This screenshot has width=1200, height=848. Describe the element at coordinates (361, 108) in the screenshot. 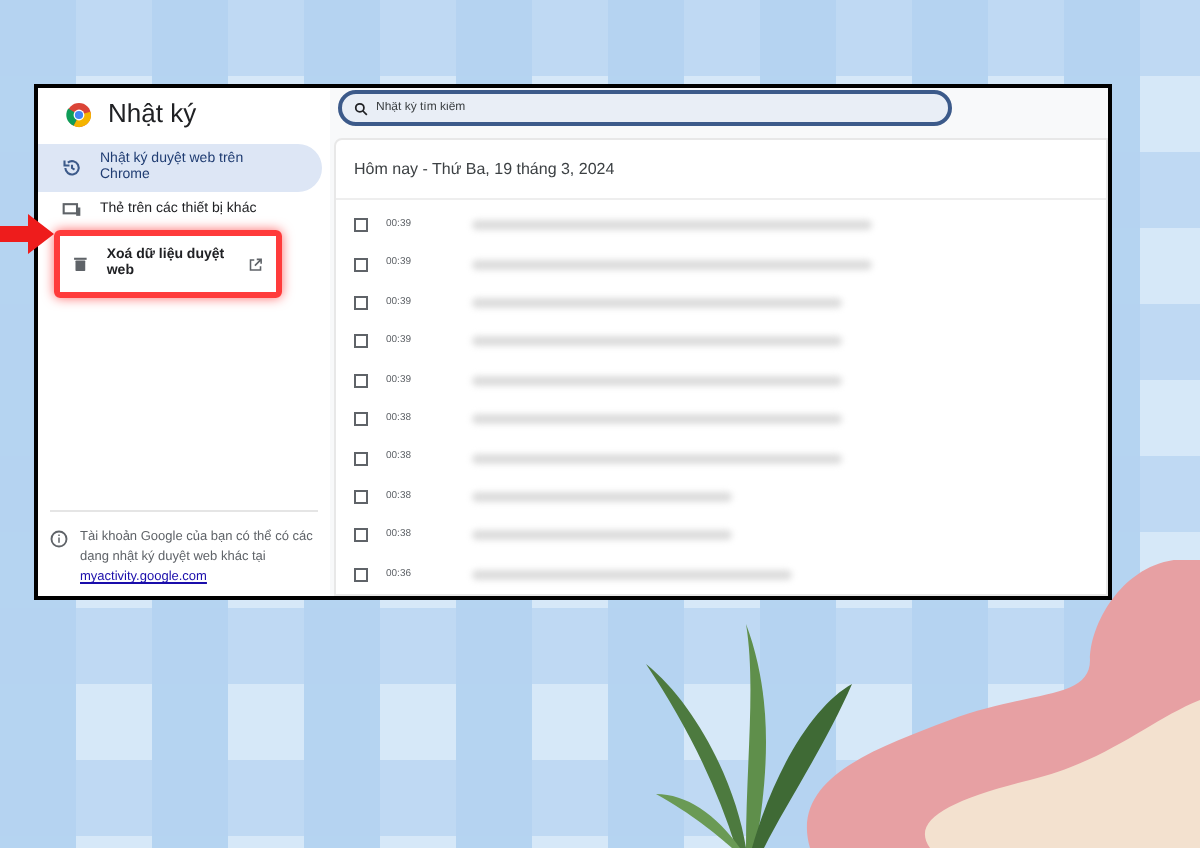

I see `search-icon` at that location.